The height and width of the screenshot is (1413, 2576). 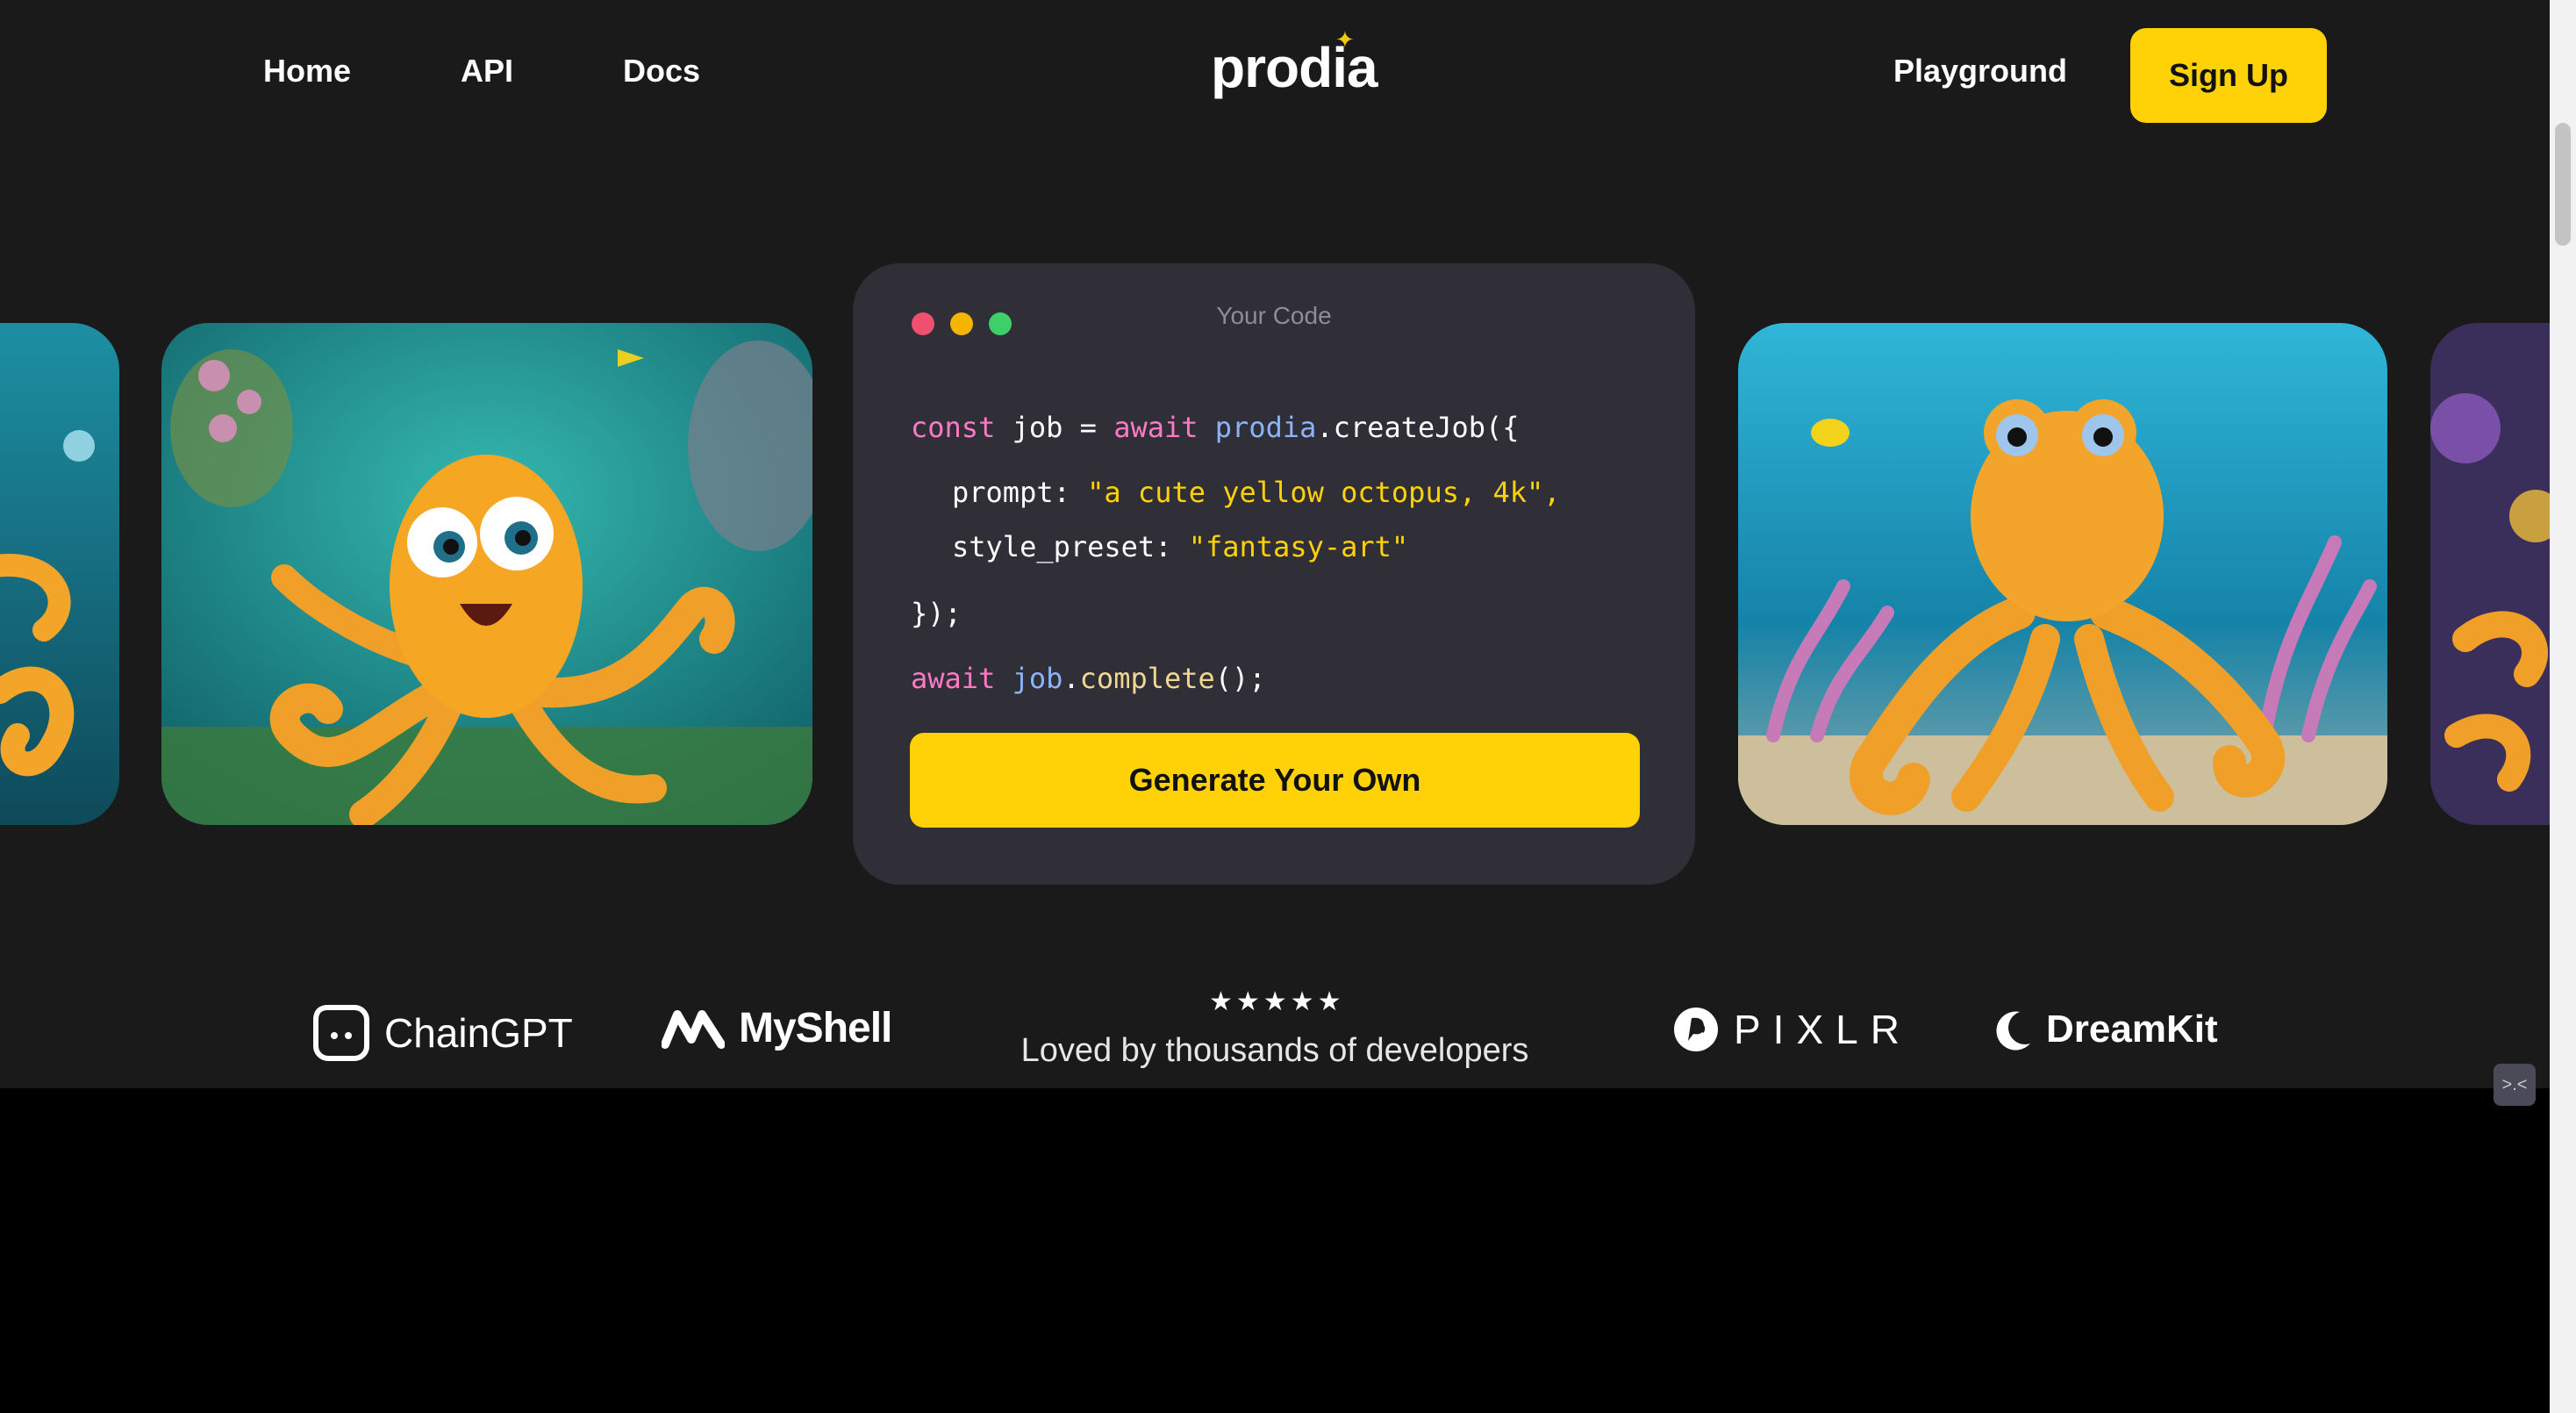 I want to click on code-token: "a cute yellow octopus, 4k", so click(x=1315, y=492).